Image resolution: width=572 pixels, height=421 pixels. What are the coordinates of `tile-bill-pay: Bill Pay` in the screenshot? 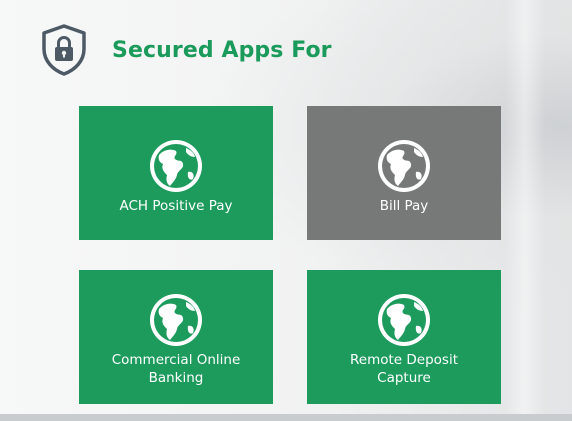 It's located at (404, 173).